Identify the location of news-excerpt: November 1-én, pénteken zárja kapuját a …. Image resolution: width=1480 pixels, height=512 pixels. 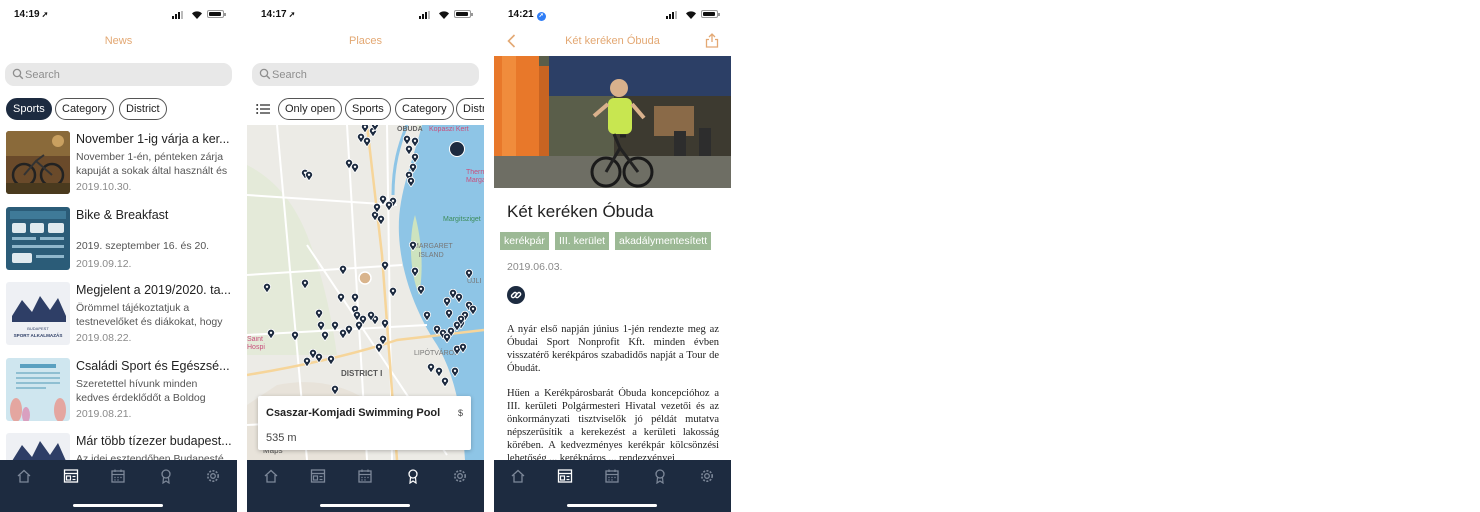
(152, 164).